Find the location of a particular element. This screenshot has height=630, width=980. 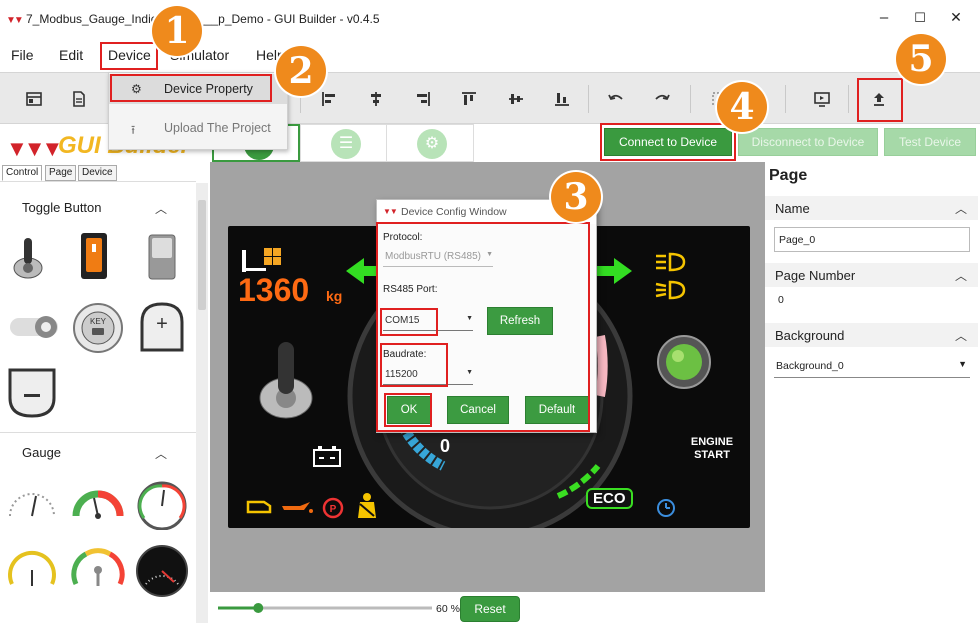

tab-page: Page is located at coordinates (61, 173).